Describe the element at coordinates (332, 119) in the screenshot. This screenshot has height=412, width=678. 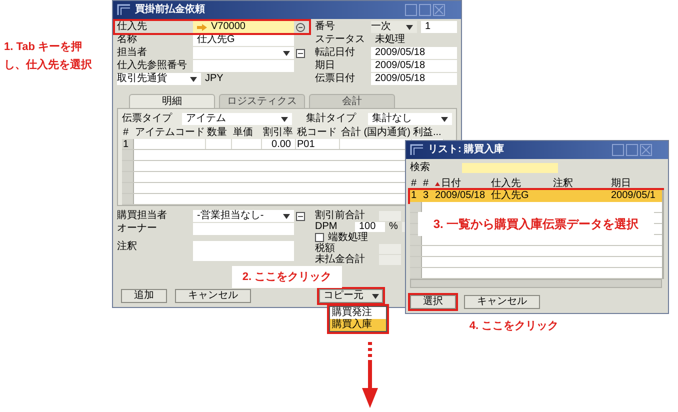
I see `field-label: 集計タイプ` at that location.